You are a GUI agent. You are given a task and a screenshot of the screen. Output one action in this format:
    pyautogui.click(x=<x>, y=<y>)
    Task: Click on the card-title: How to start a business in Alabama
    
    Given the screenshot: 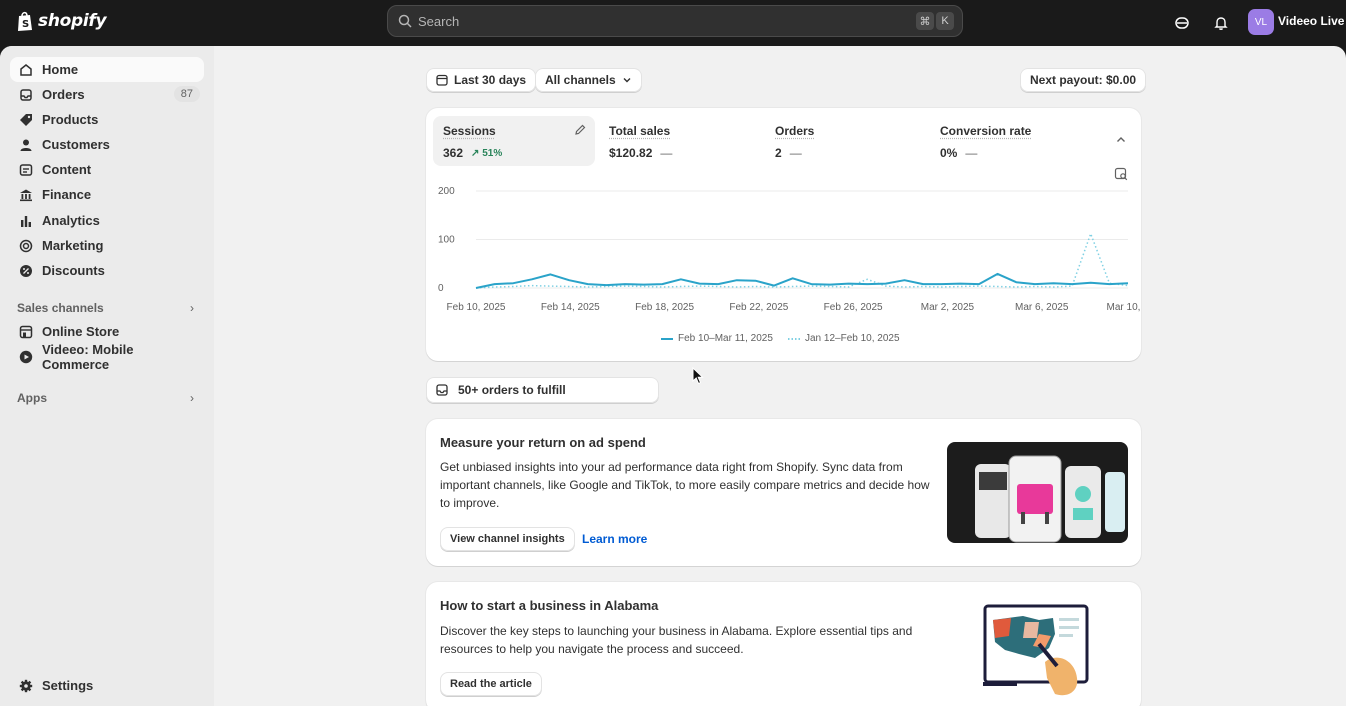 What is the action you would take?
    pyautogui.click(x=549, y=605)
    